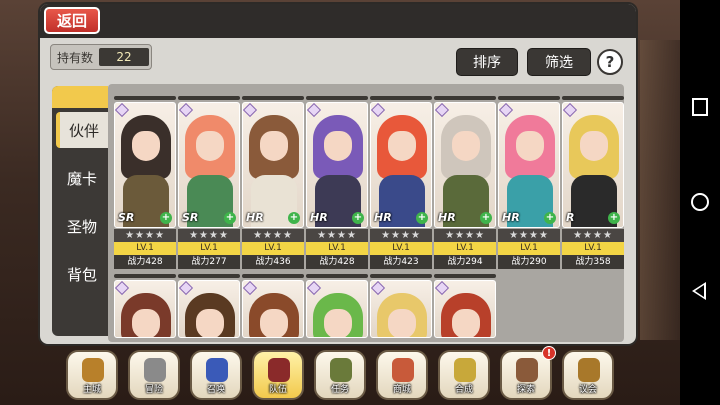 The height and width of the screenshot is (405, 720). What do you see at coordinates (82, 226) in the screenshot?
I see `tab-relics: 圣物` at bounding box center [82, 226].